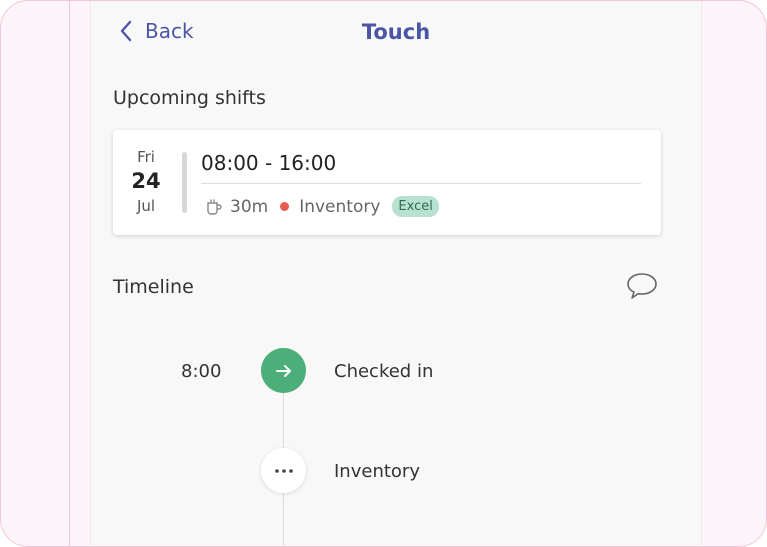 The height and width of the screenshot is (547, 767). I want to click on timeline-more-button, so click(283, 470).